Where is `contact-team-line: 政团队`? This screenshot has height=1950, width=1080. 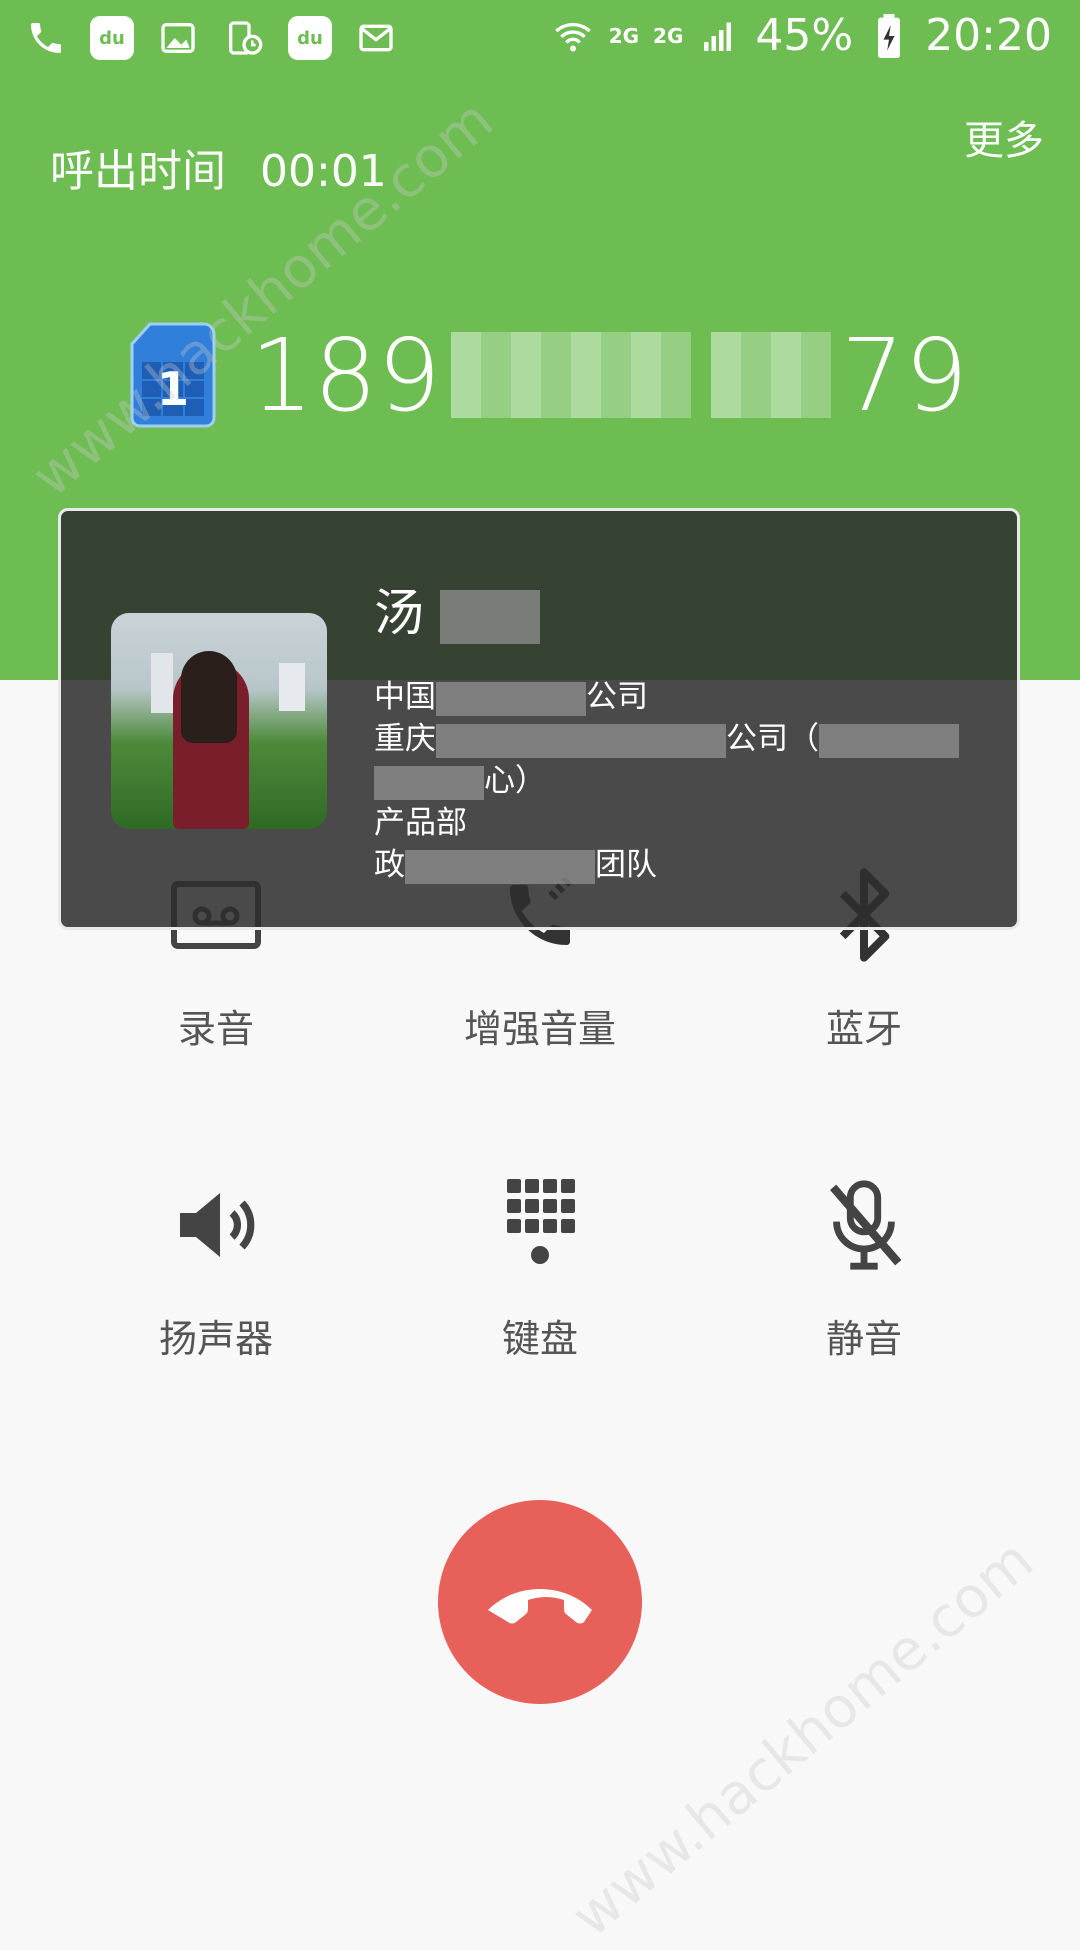
contact-team-line: 政团队 is located at coordinates (515, 865).